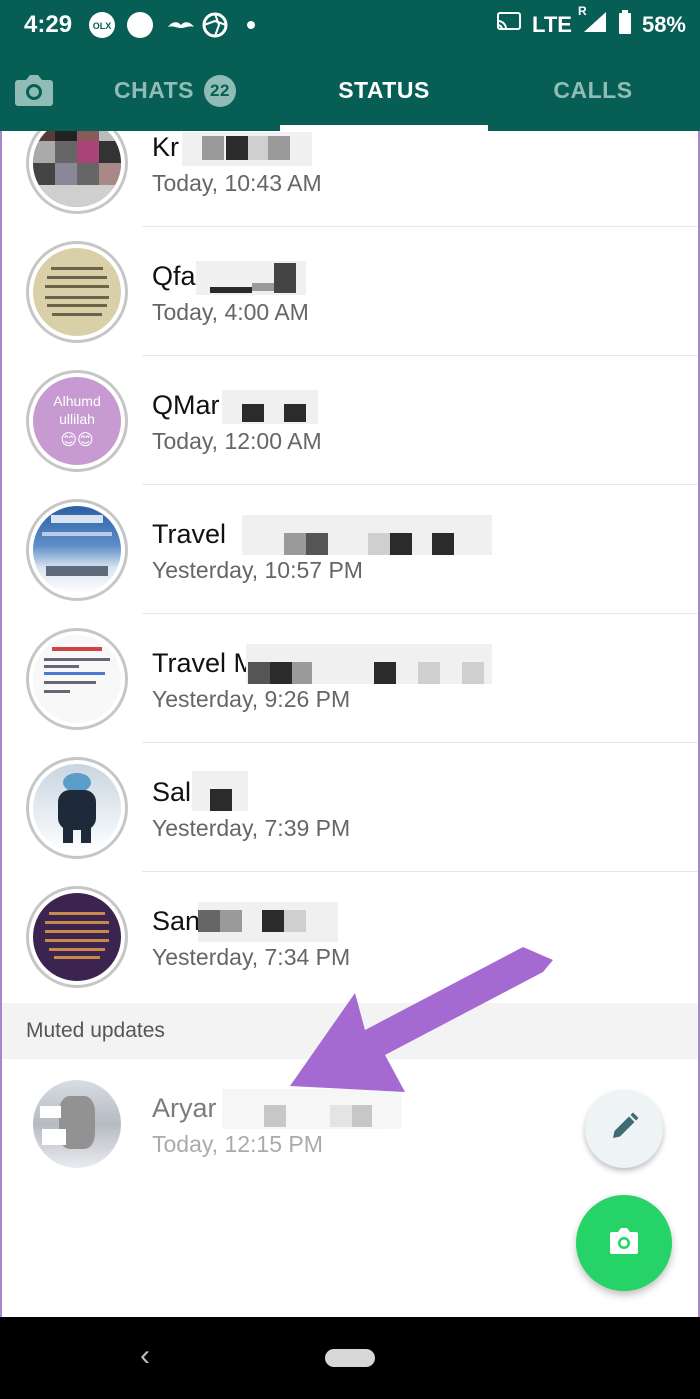 The width and height of the screenshot is (700, 1399). I want to click on status-update-row: Travel Yesterday, 10:57 PM, so click(350, 549).